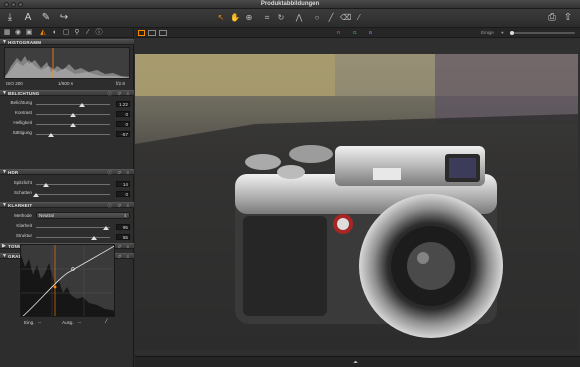 This screenshot has width=580, height=367. What do you see at coordinates (67, 280) in the screenshot?
I see `curve-graph` at bounding box center [67, 280].